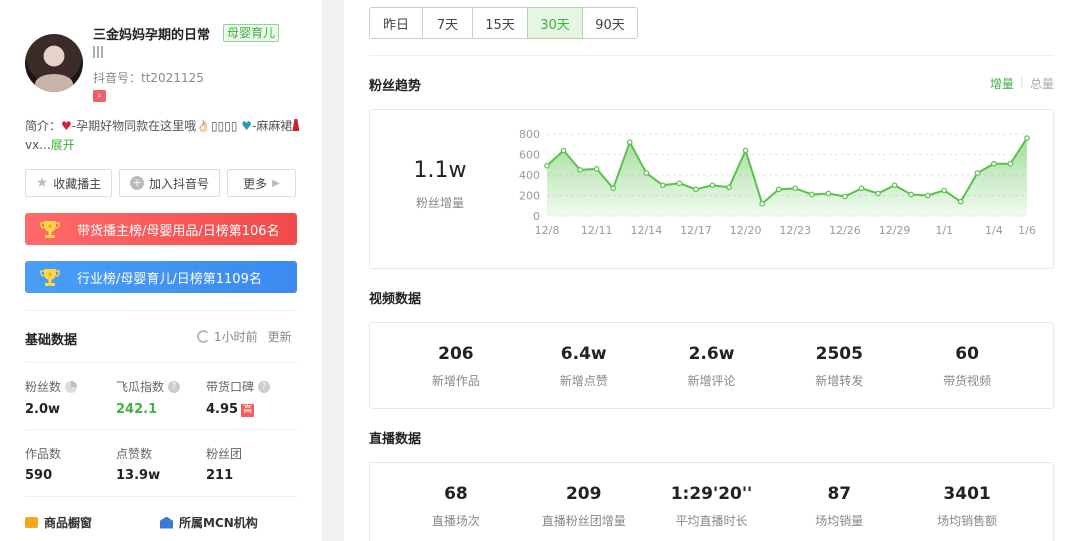 Image resolution: width=1066 pixels, height=541 pixels. What do you see at coordinates (584, 365) in the screenshot?
I see `metric-new-likes: 6.4w 新增点赞` at bounding box center [584, 365].